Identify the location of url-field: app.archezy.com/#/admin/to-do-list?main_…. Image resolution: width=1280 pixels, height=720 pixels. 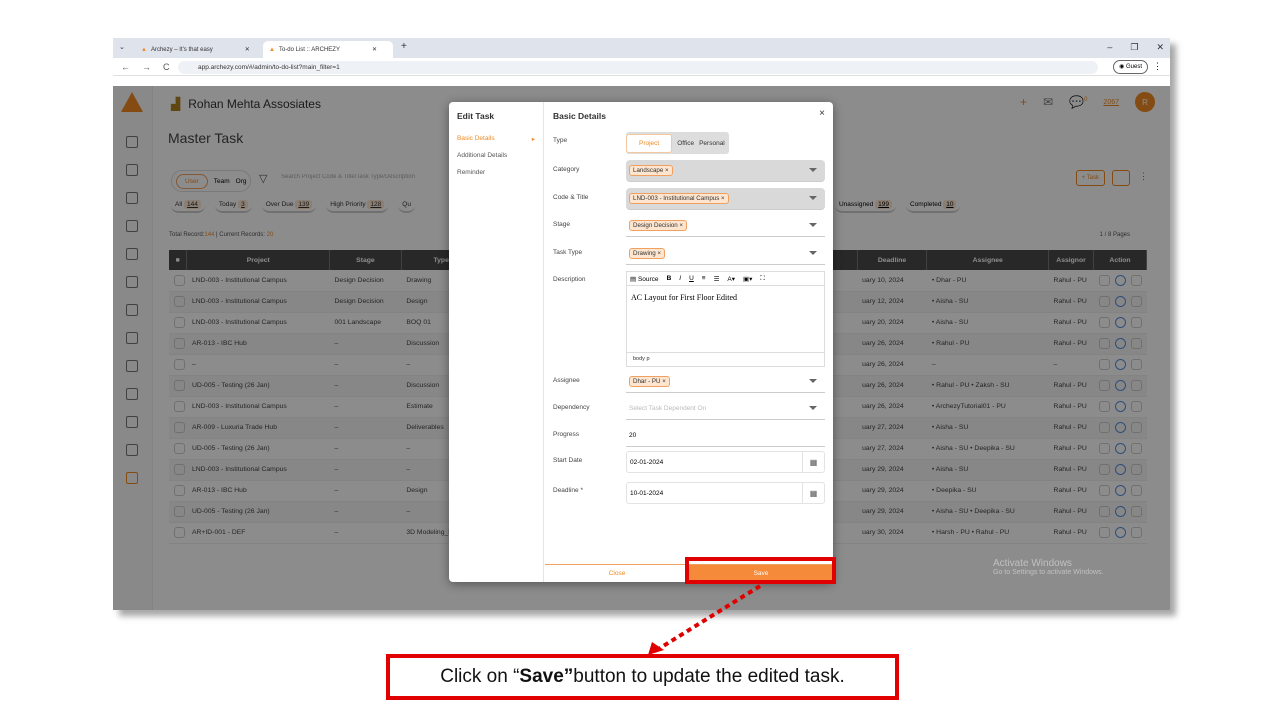
(638, 67).